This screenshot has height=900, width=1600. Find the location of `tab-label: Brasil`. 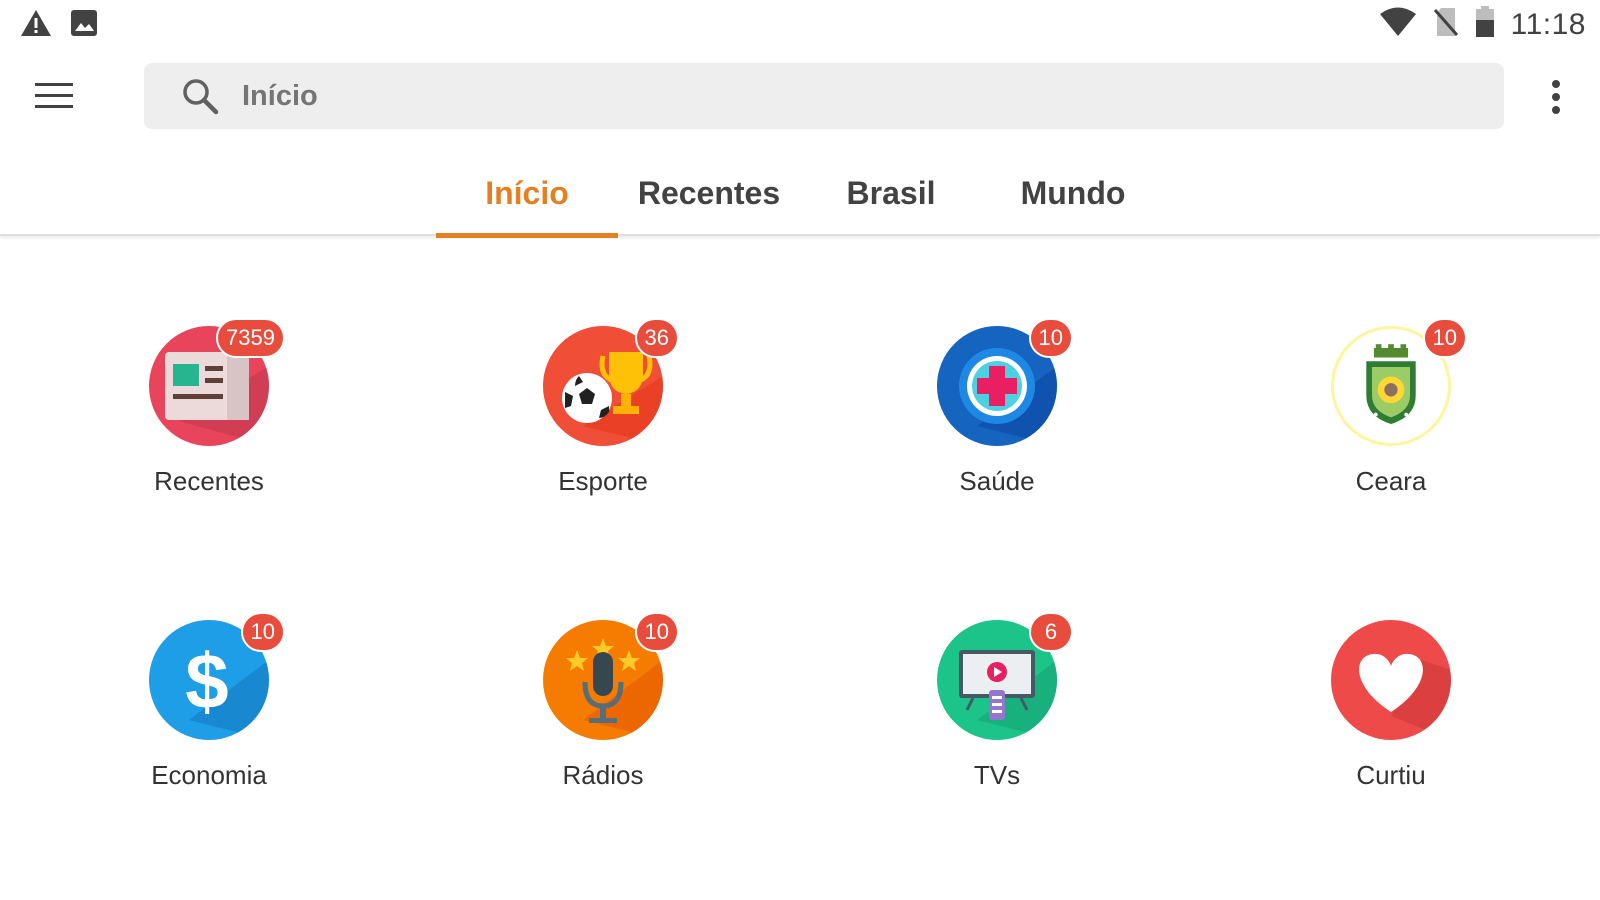

tab-label: Brasil is located at coordinates (891, 192).